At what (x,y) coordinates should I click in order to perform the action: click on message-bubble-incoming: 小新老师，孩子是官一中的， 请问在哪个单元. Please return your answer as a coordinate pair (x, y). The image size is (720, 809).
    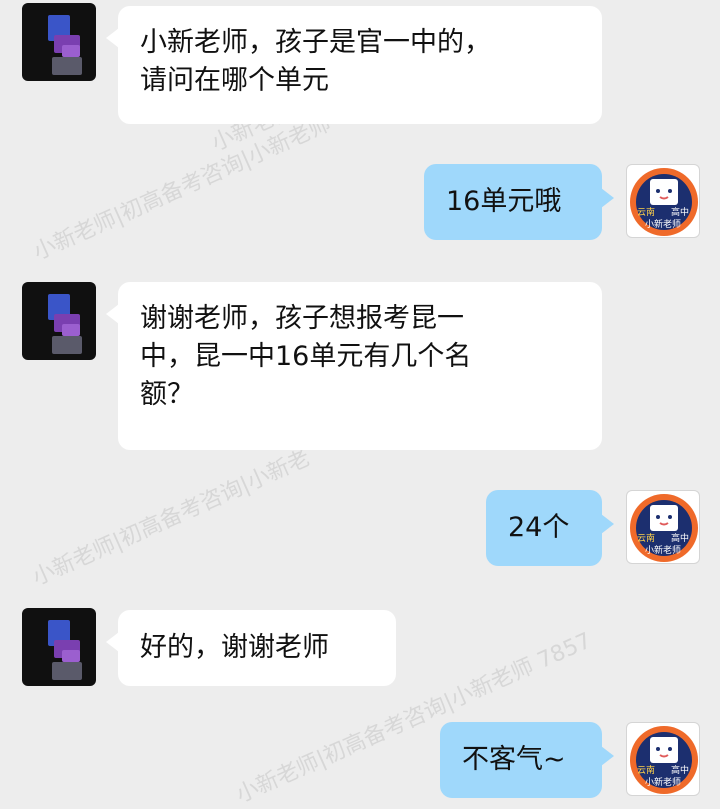
    Looking at the image, I should click on (354, 65).